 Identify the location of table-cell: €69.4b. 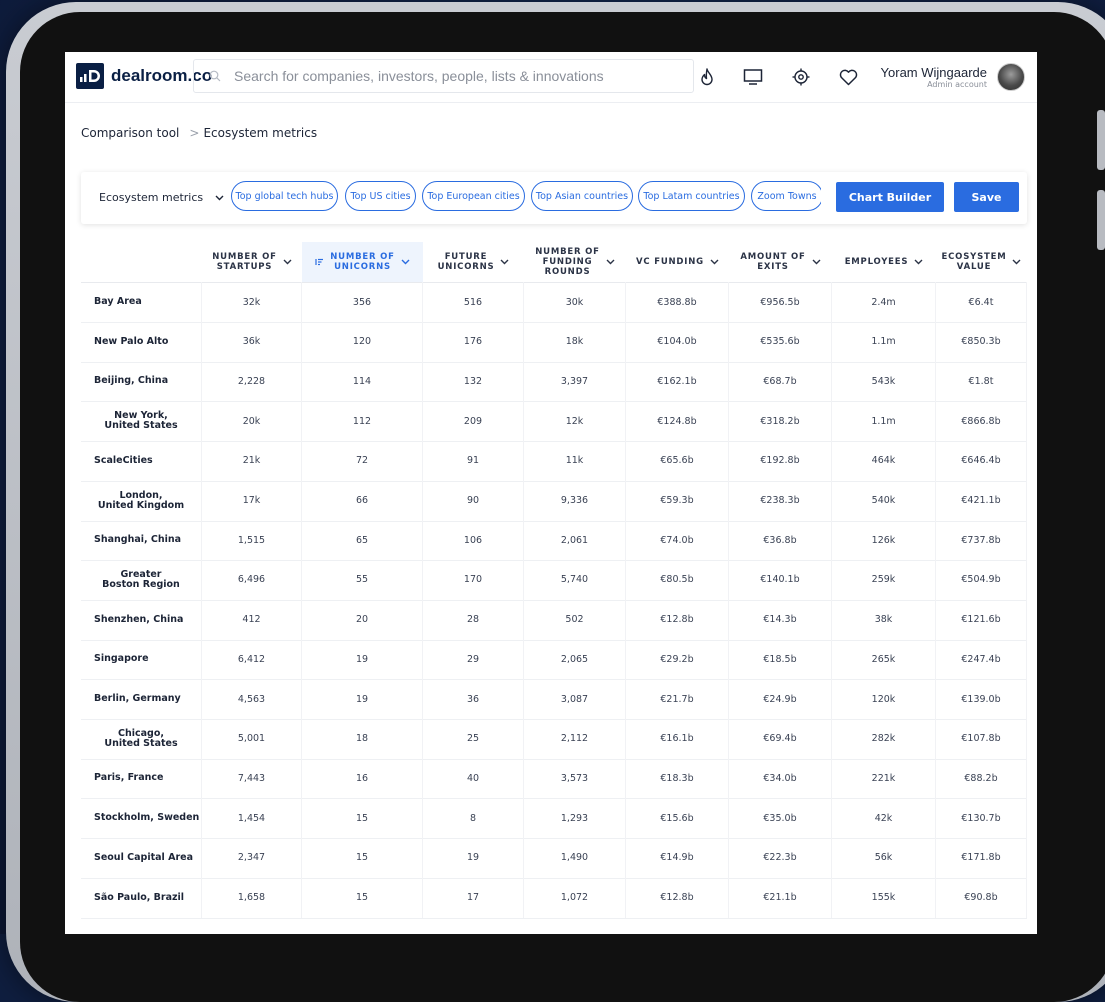
(780, 738).